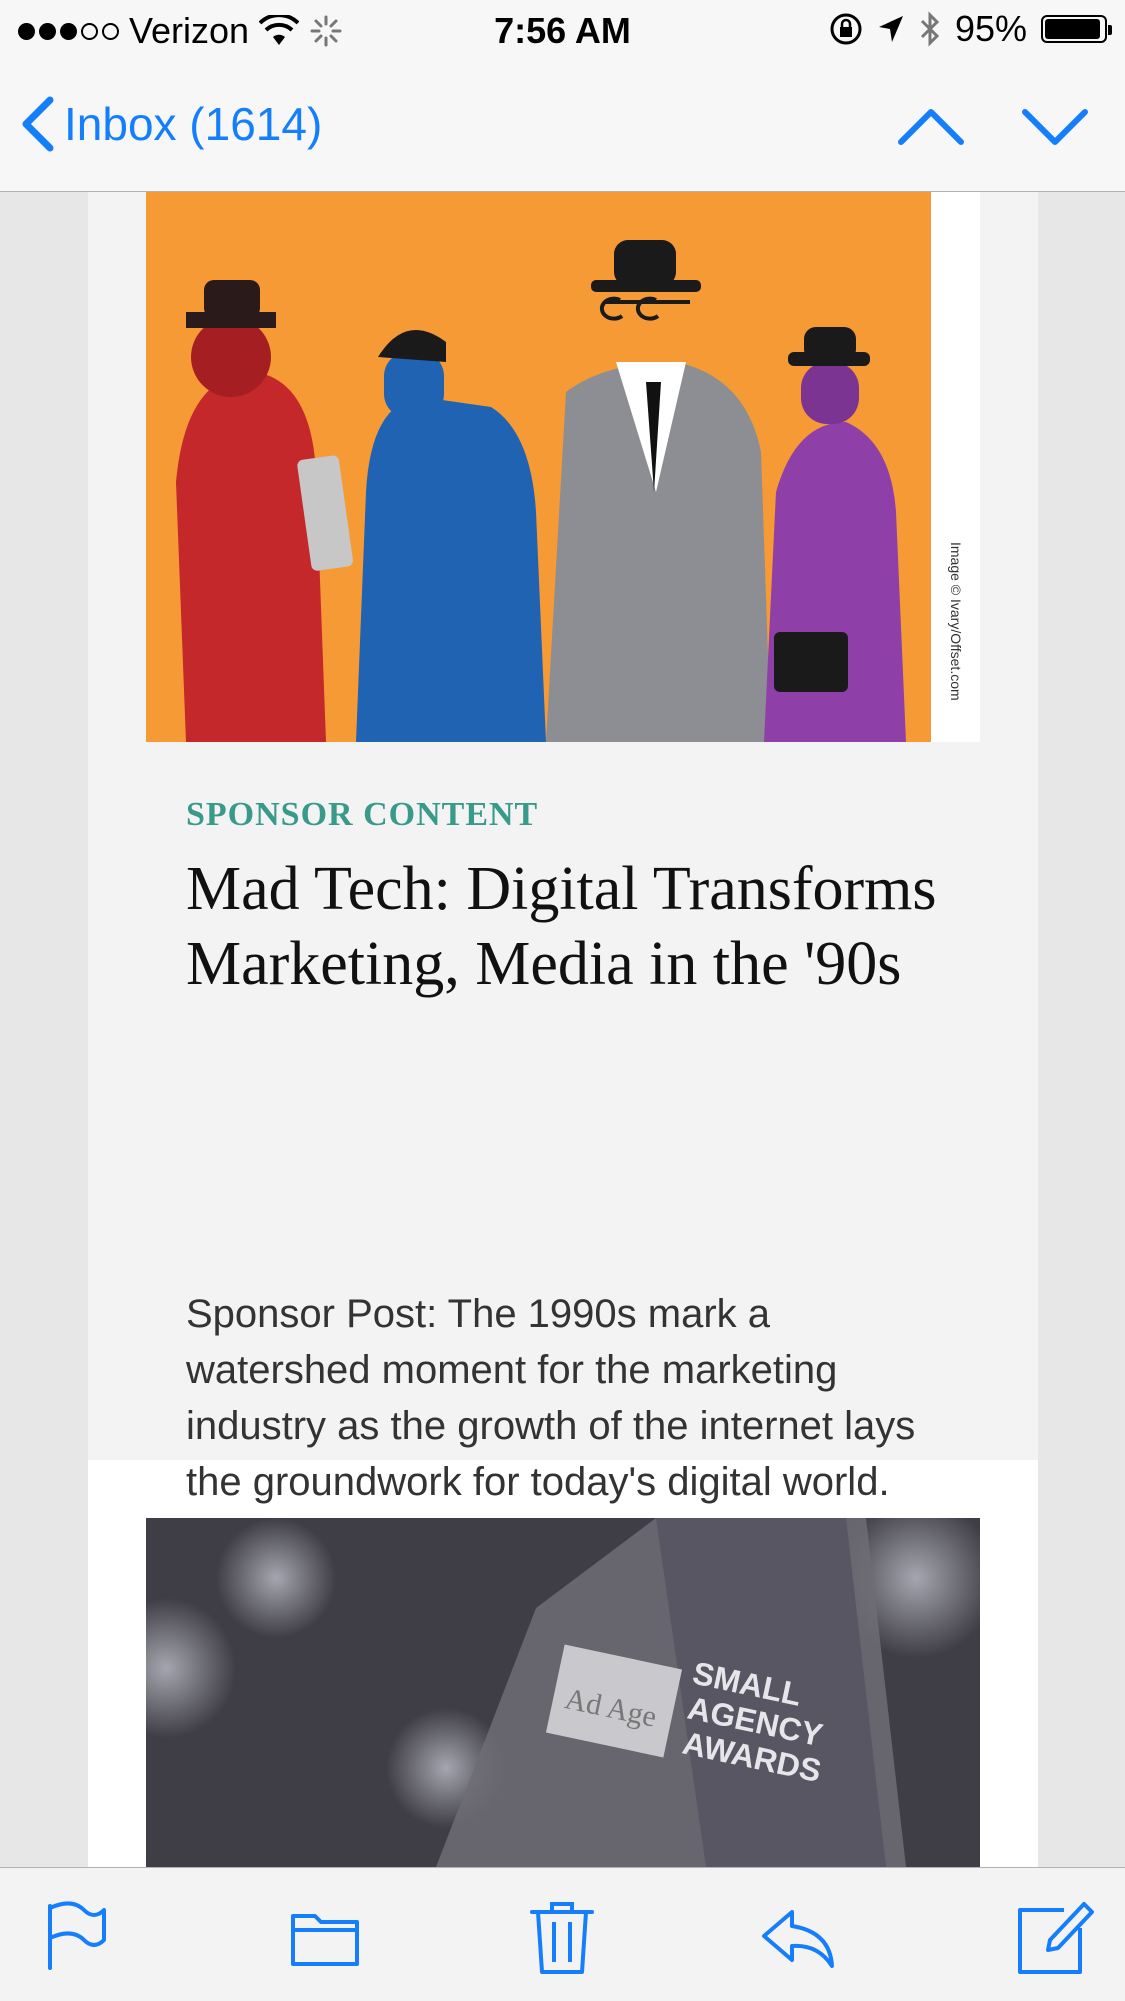 This screenshot has width=1125, height=2001. Describe the element at coordinates (1054, 1936) in the screenshot. I see `compose-icon` at that location.